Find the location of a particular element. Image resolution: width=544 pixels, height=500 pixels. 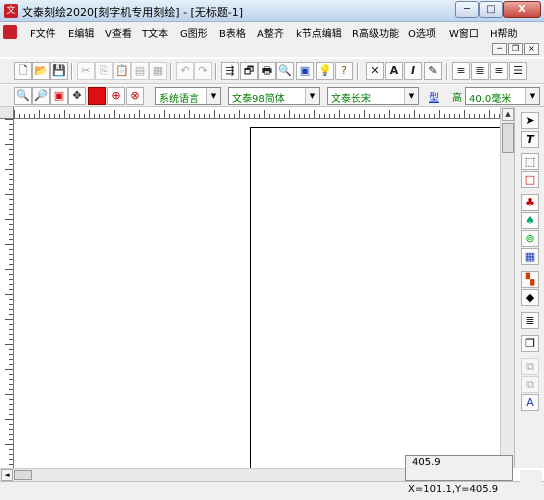

ungroup-tool-icon: ⧉ is located at coordinates (530, 384).